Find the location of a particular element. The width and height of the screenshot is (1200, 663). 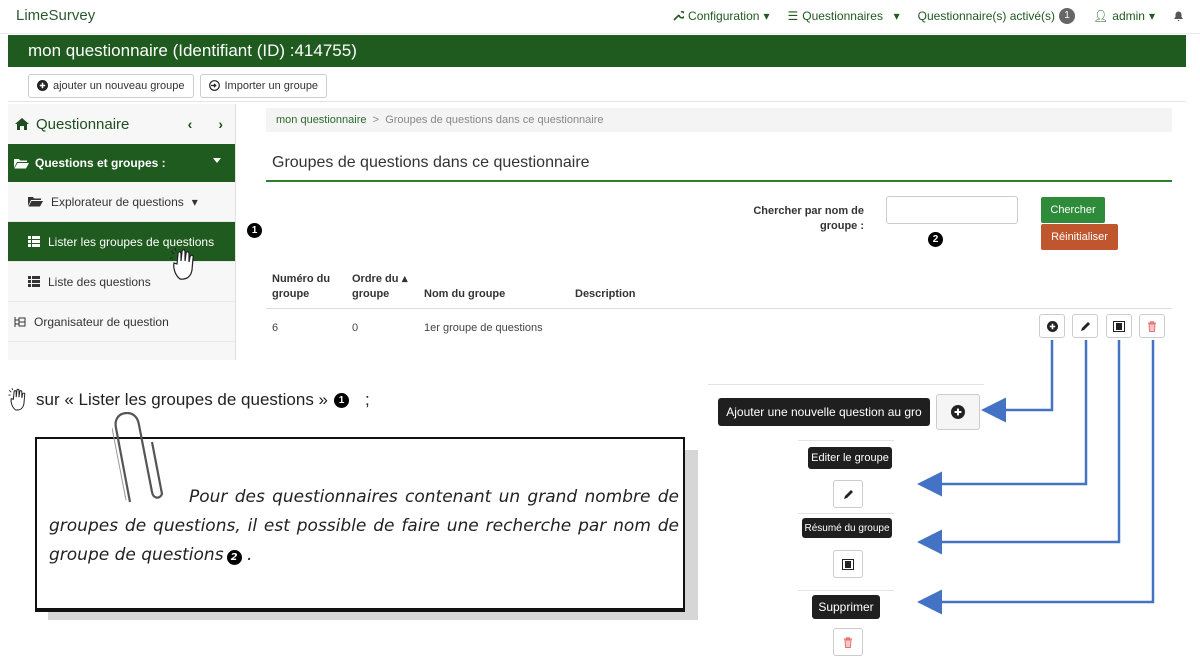

arrow-group-summary is located at coordinates (1019, 447).